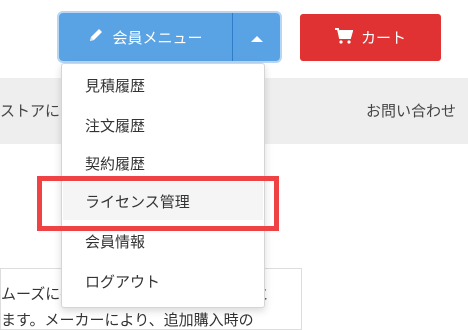 This screenshot has height=330, width=468. Describe the element at coordinates (157, 37) in the screenshot. I see `member-menu-label: 会員メニュー` at that location.